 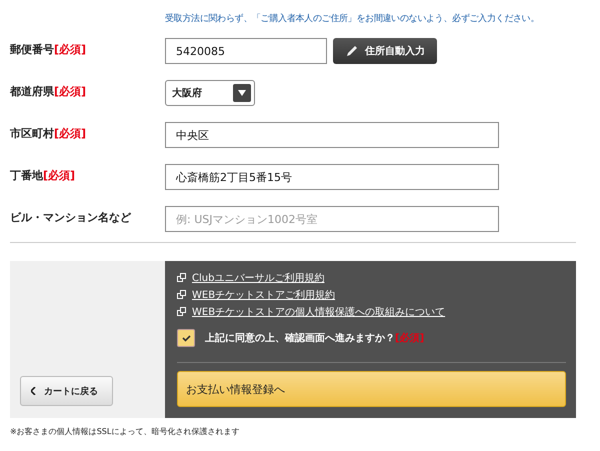 What do you see at coordinates (246, 51) in the screenshot?
I see `address-field: 5420085` at bounding box center [246, 51].